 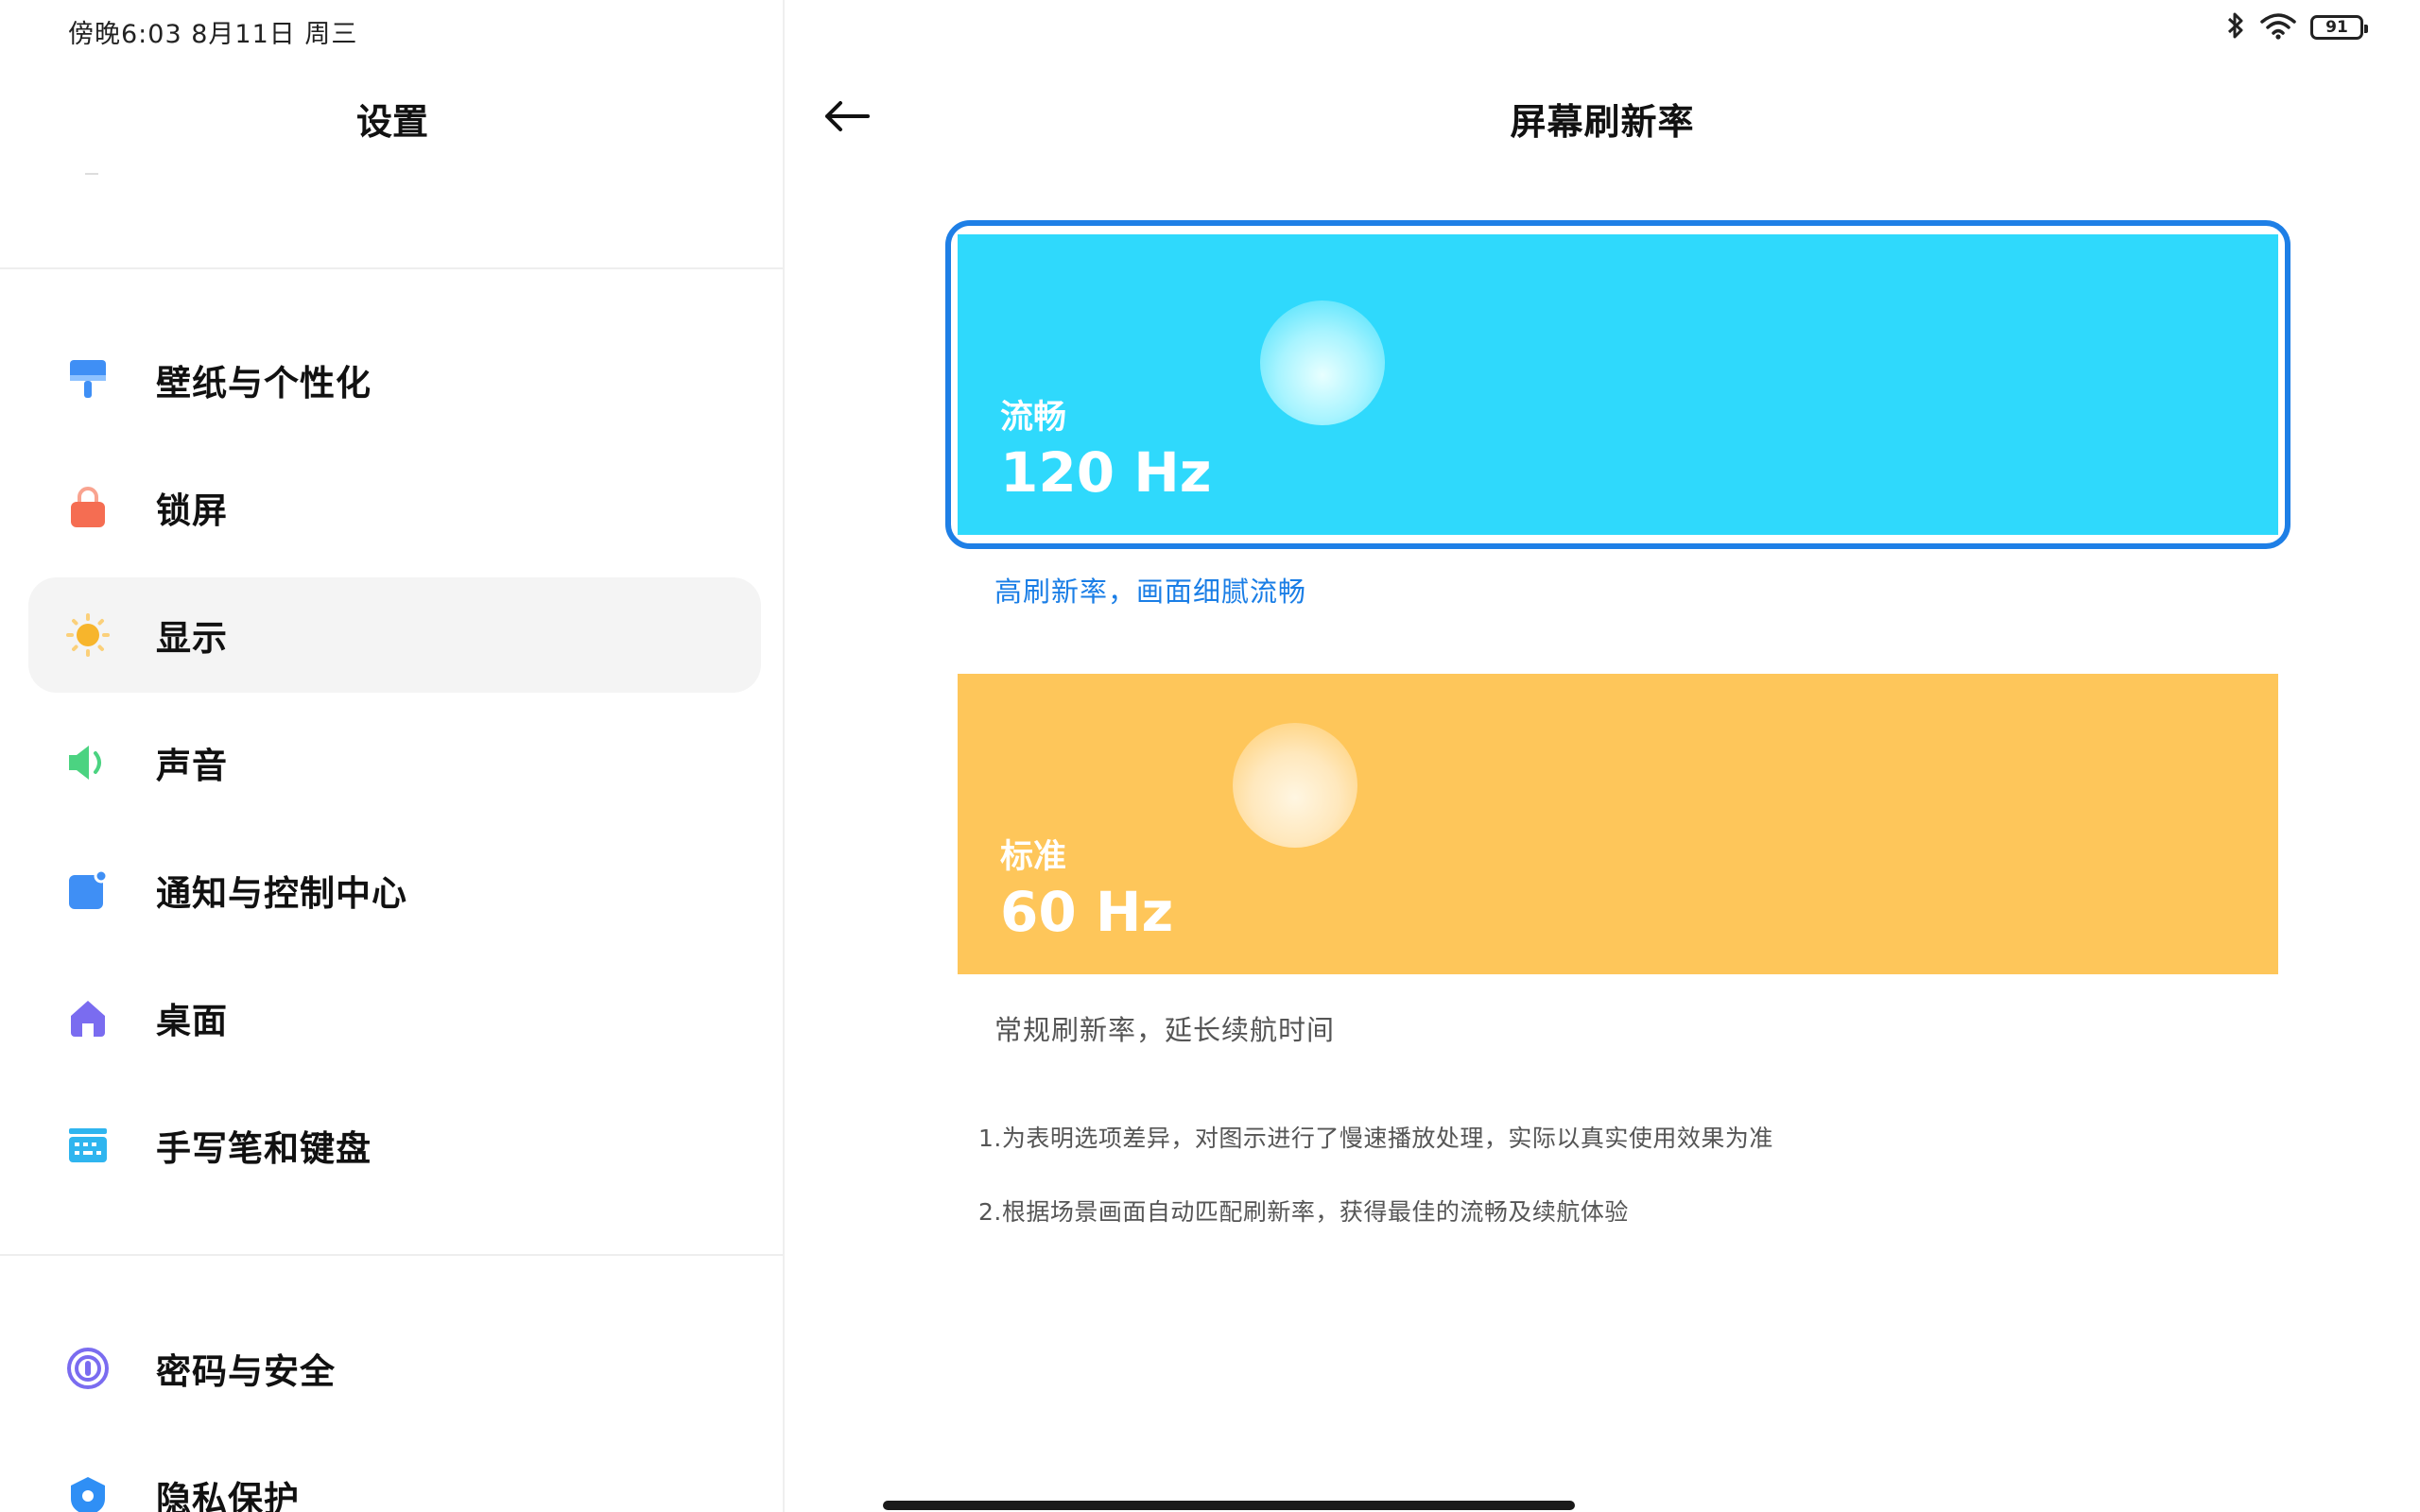 I want to click on sun-icon, so click(x=88, y=635).